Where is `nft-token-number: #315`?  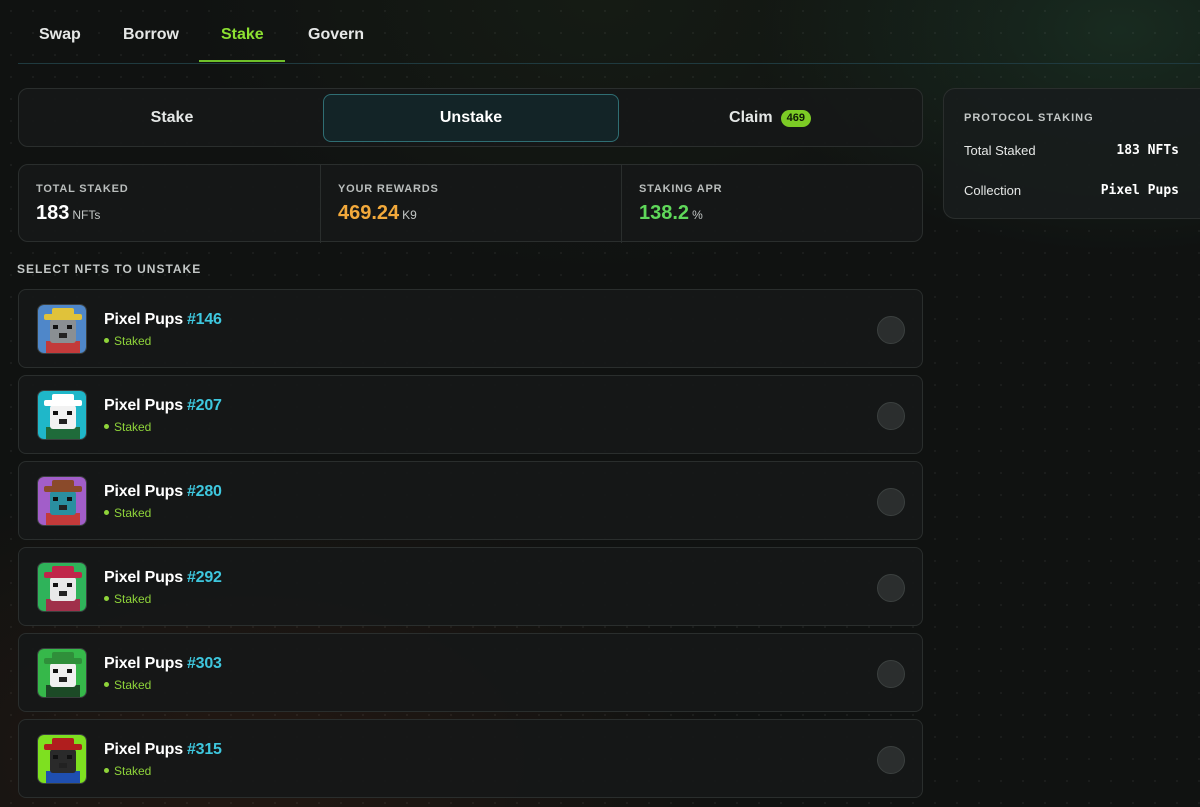
nft-token-number: #315 is located at coordinates (204, 749).